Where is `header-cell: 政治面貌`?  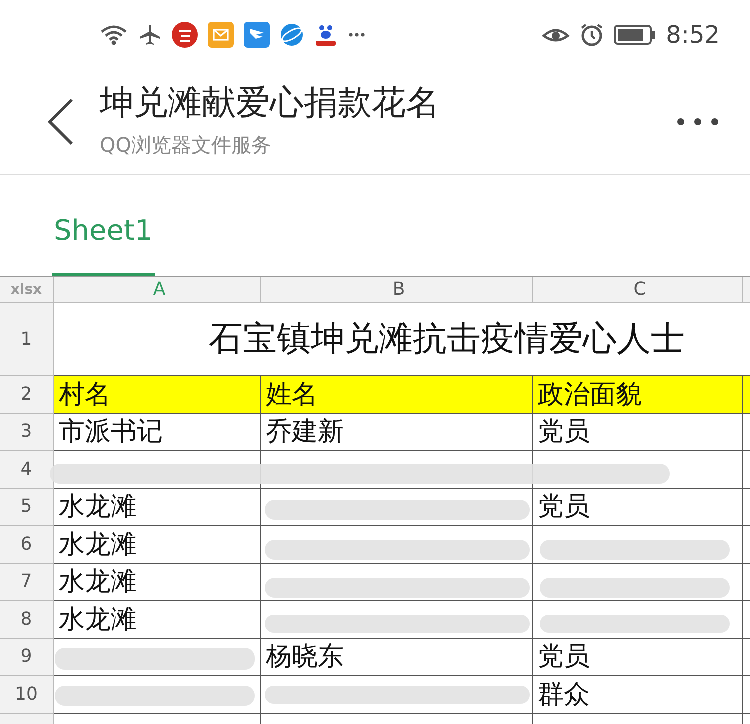
header-cell: 政治面貌 is located at coordinates (638, 395).